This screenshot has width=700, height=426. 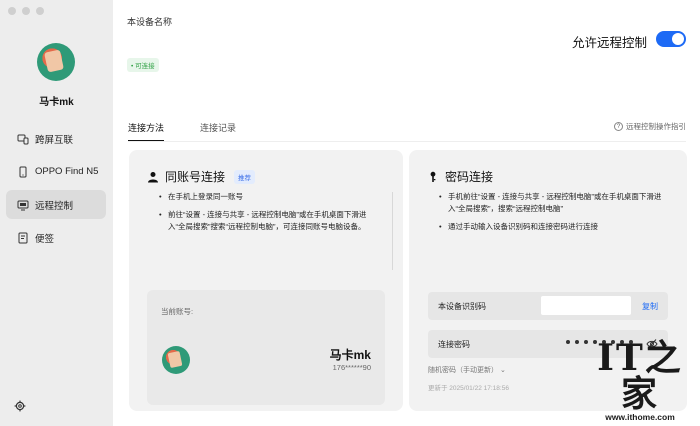 I want to click on scrollbar, so click(x=392, y=231).